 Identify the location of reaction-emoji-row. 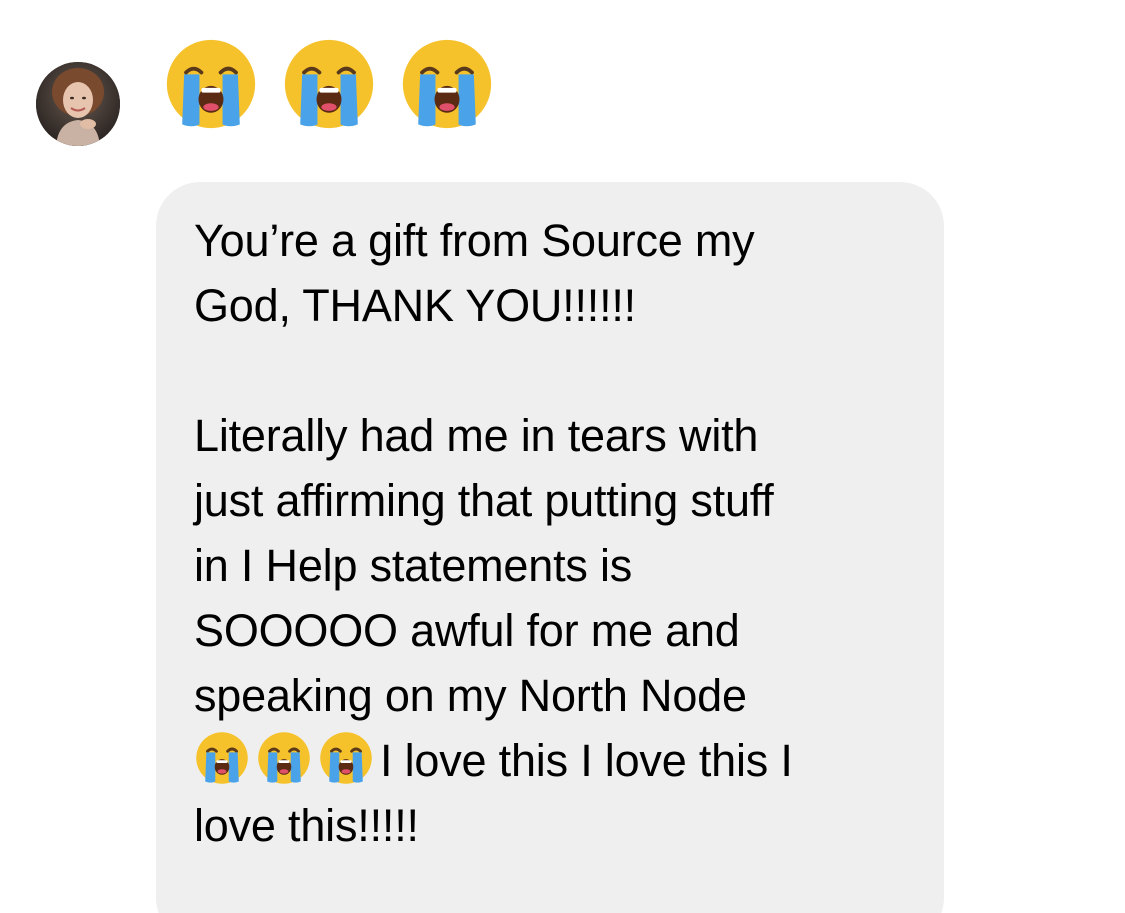
(329, 84).